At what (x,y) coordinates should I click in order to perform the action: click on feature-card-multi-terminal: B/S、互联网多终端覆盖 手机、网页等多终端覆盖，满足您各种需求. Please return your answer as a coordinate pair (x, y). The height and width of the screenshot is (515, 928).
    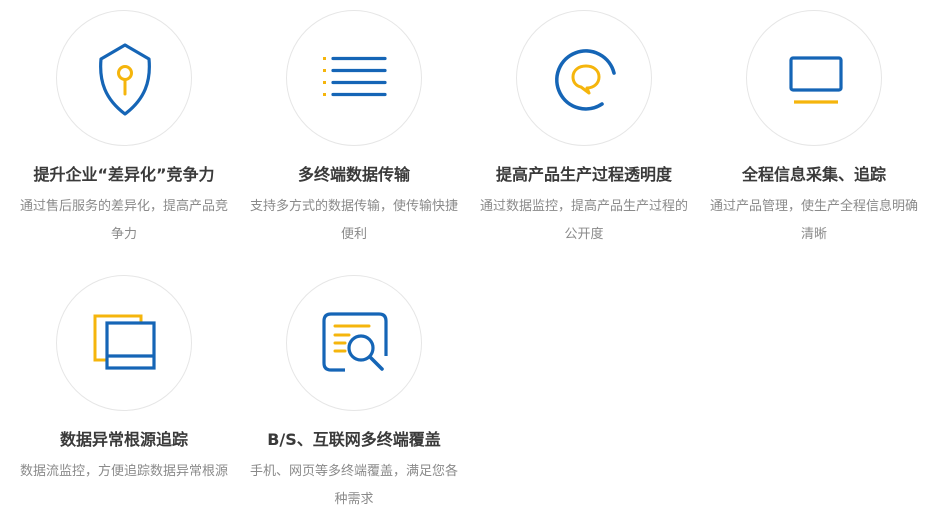
    Looking at the image, I should click on (354, 394).